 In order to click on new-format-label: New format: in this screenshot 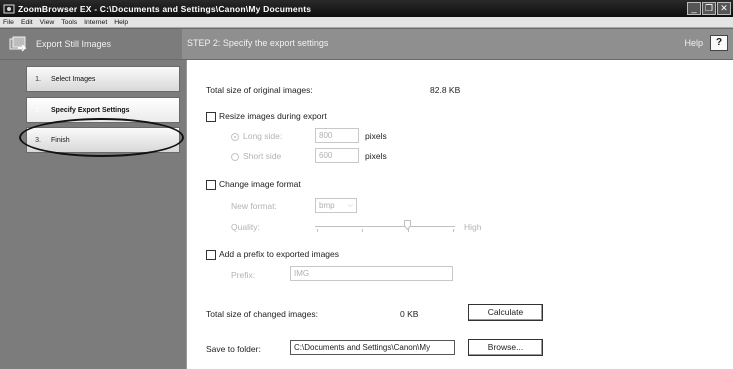, I will do `click(254, 206)`.